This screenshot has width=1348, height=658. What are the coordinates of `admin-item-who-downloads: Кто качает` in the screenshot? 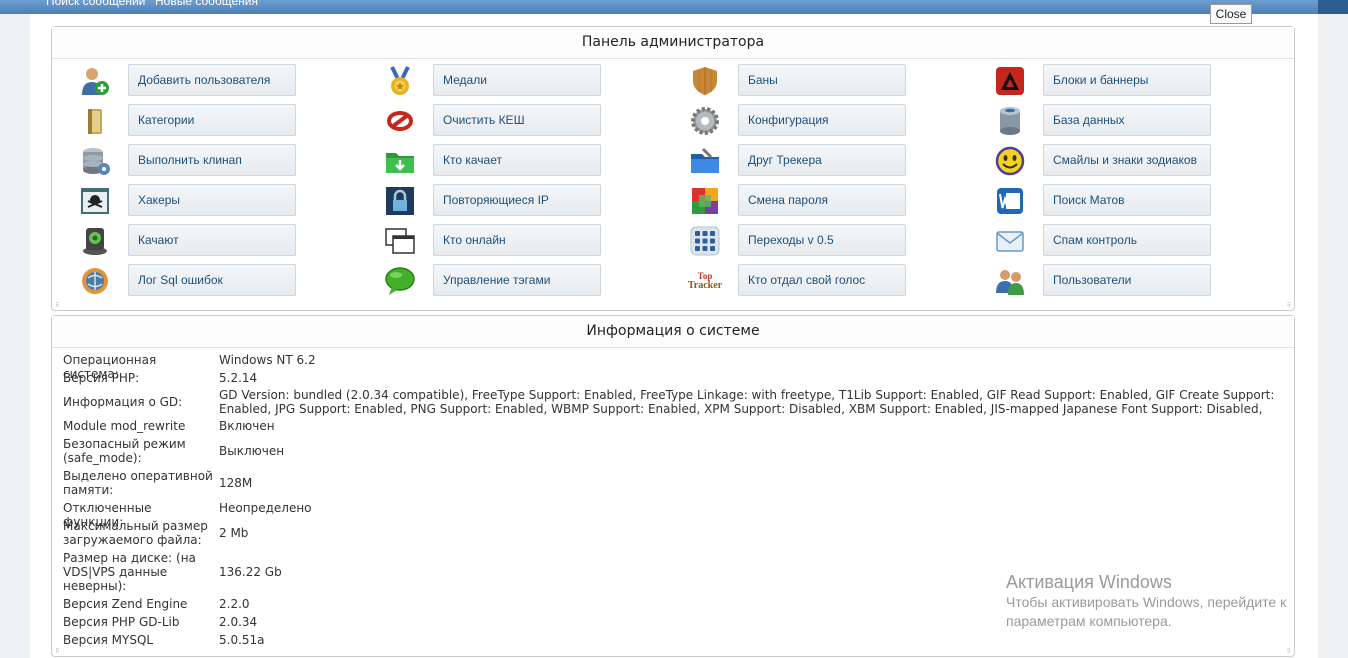 It's located at (533, 161).